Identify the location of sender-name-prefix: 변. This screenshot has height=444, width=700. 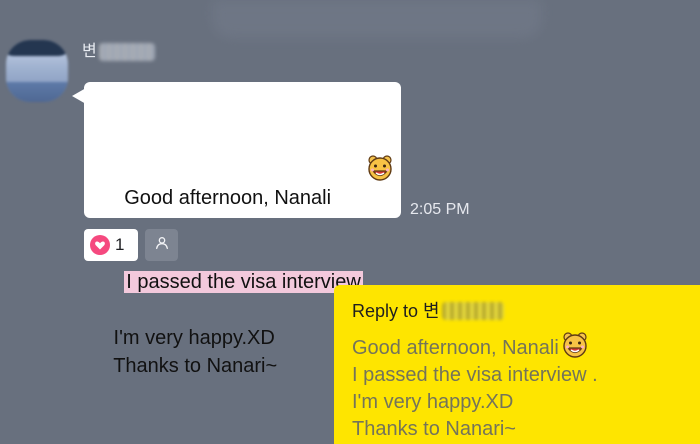
(89, 51).